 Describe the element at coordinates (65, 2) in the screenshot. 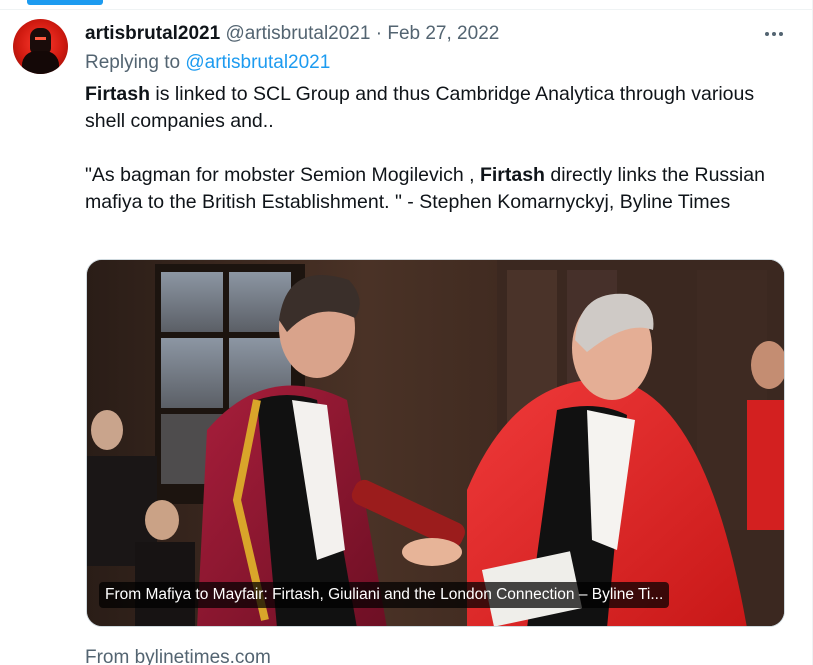

I see `thread-indicator` at that location.